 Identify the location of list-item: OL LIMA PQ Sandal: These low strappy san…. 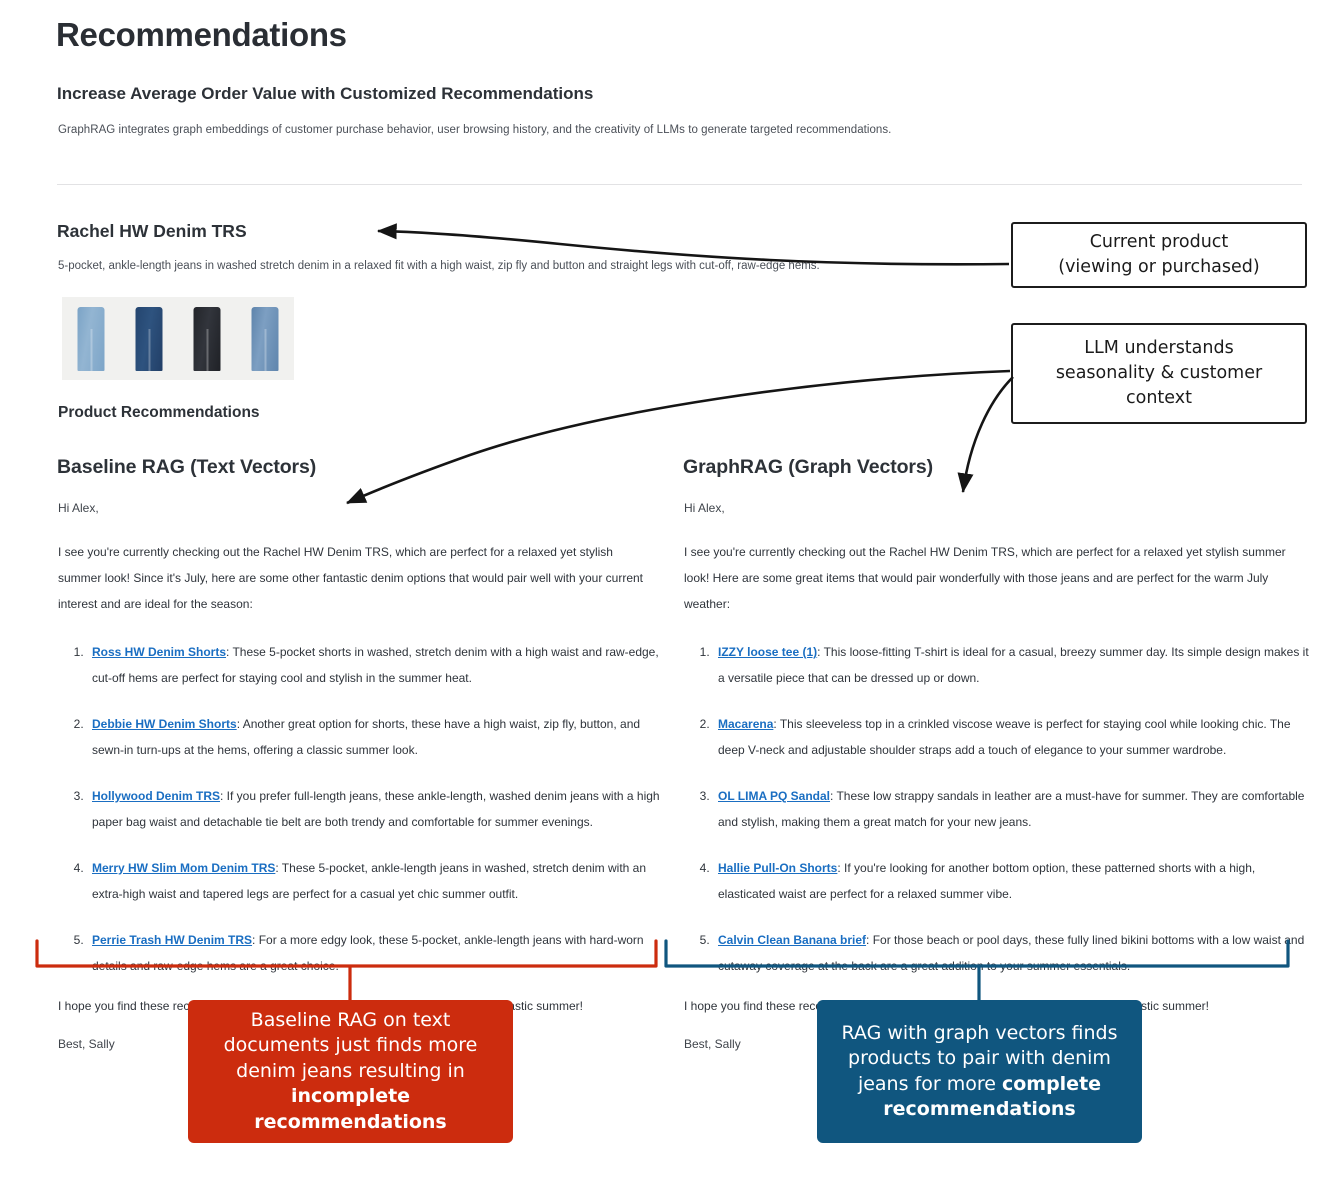
(1012, 809).